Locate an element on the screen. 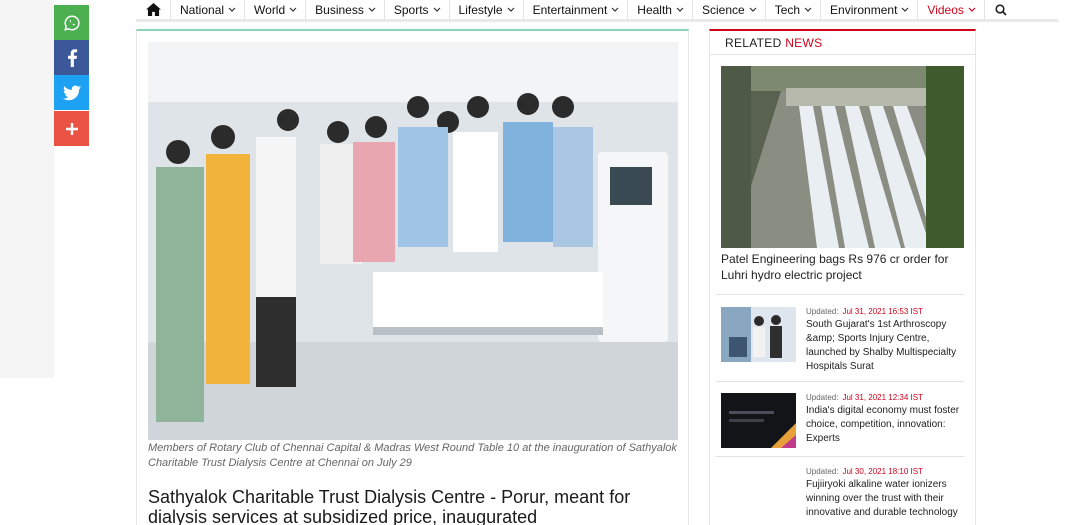  search-icon is located at coordinates (1001, 9).